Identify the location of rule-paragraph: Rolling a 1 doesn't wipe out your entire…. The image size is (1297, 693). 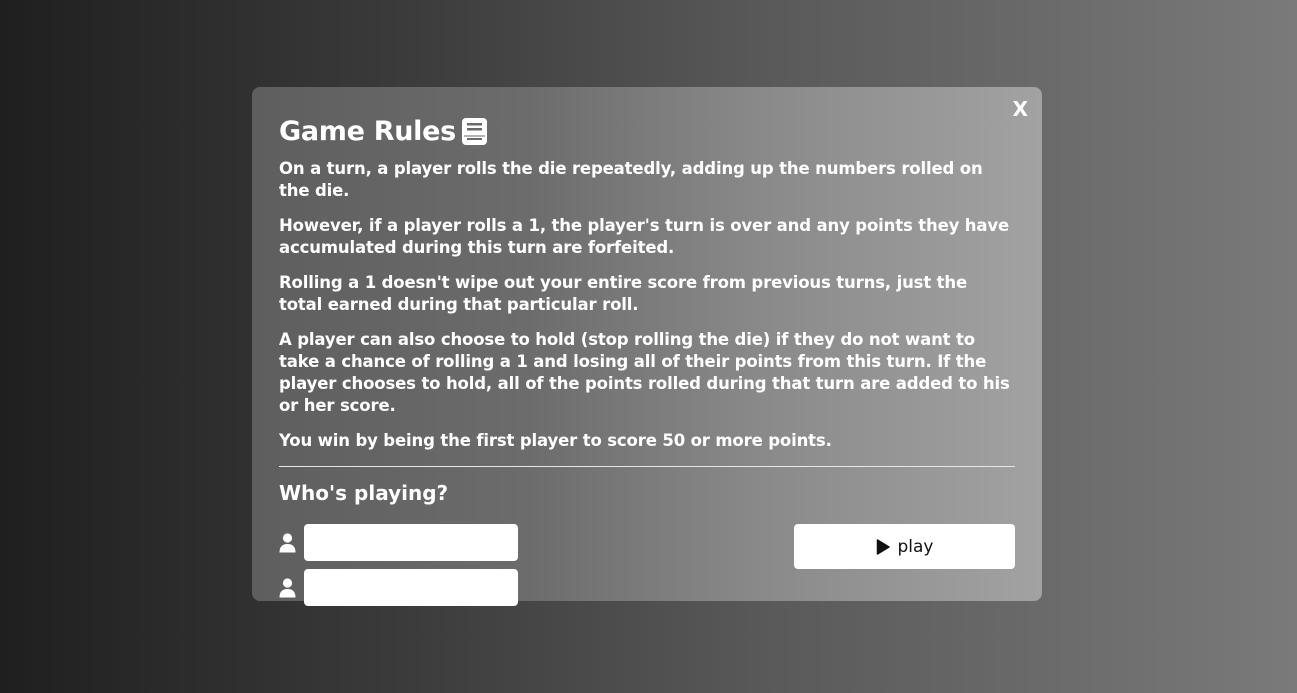
(623, 293).